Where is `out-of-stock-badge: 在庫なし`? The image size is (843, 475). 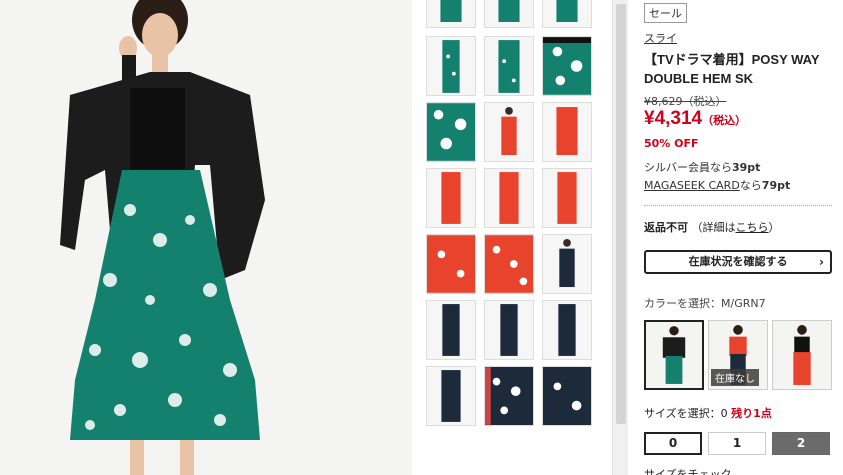
out-of-stock-badge: 在庫なし is located at coordinates (735, 377).